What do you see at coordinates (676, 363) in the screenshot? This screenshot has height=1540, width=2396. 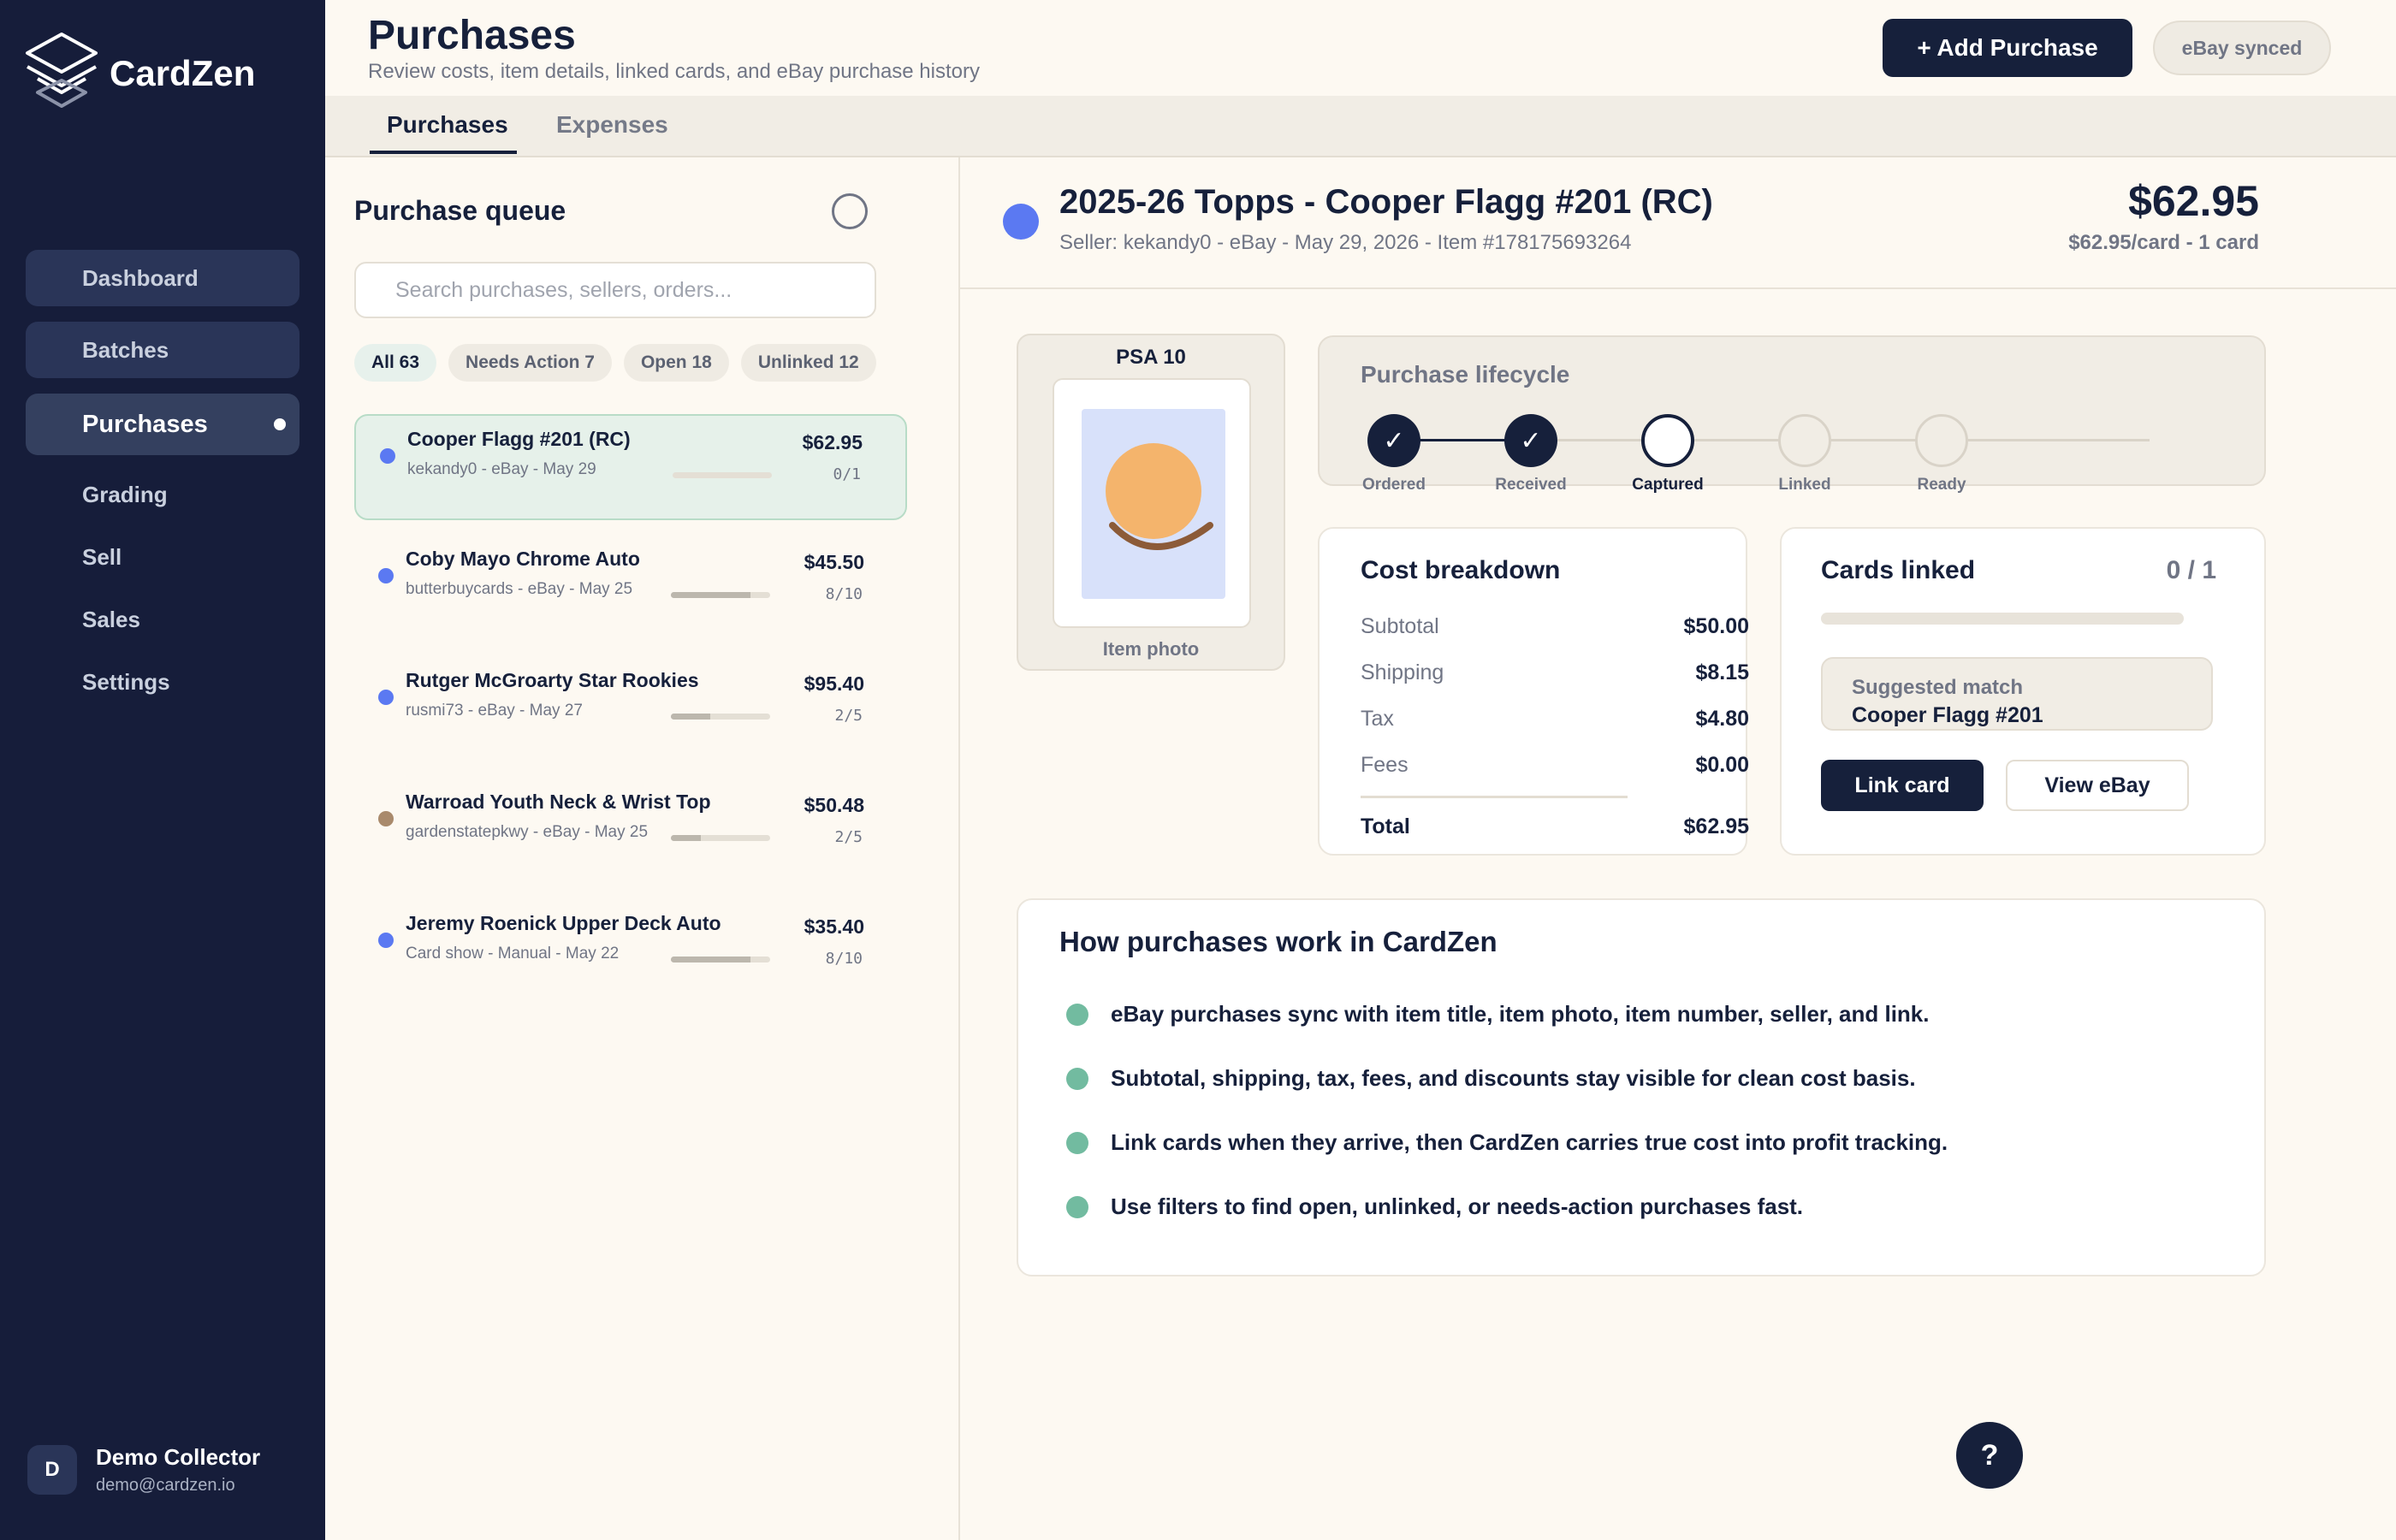 I see `filter-chip-open: Open 18` at bounding box center [676, 363].